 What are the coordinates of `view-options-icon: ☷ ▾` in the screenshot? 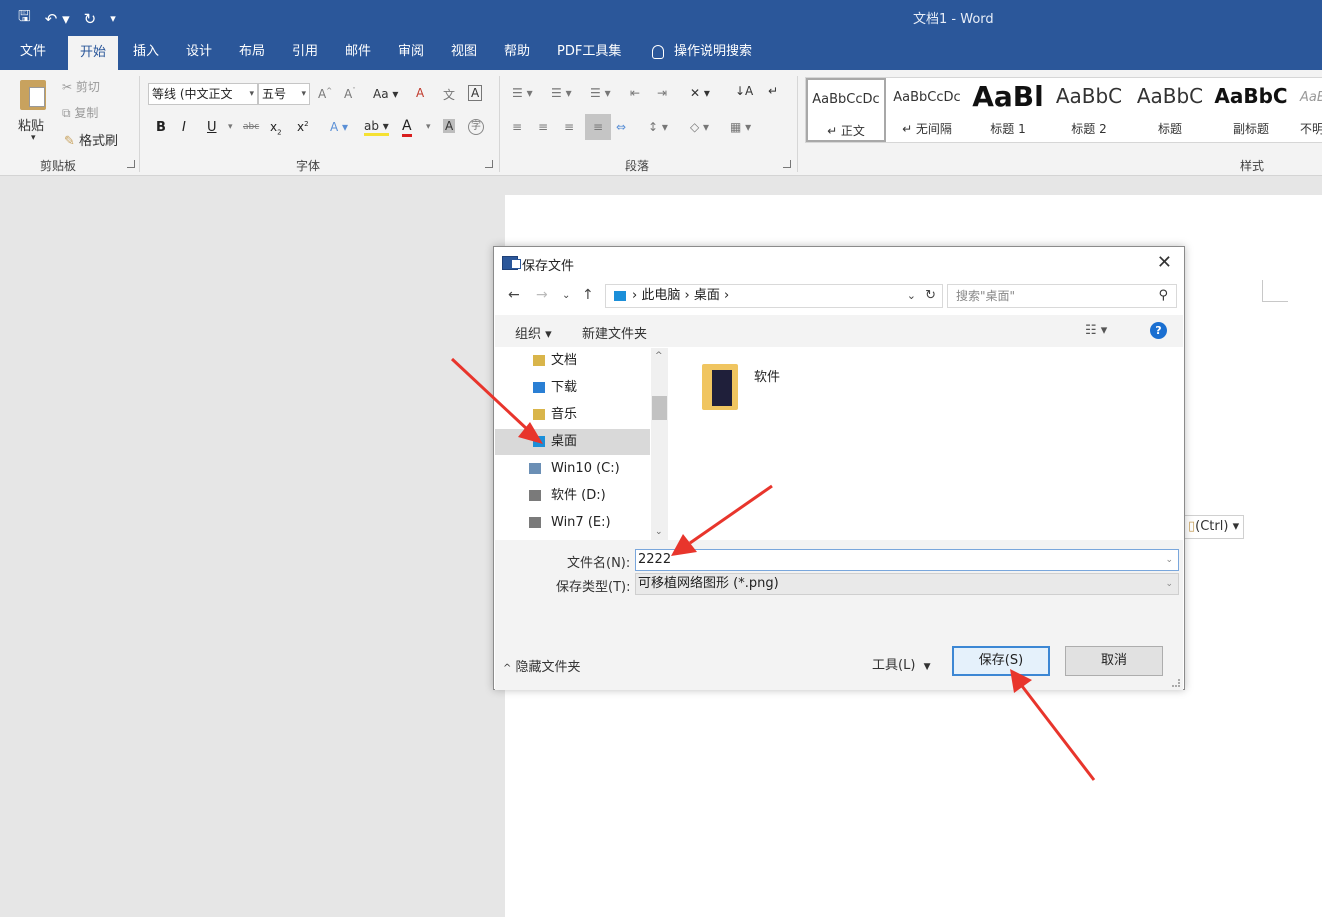 It's located at (1096, 330).